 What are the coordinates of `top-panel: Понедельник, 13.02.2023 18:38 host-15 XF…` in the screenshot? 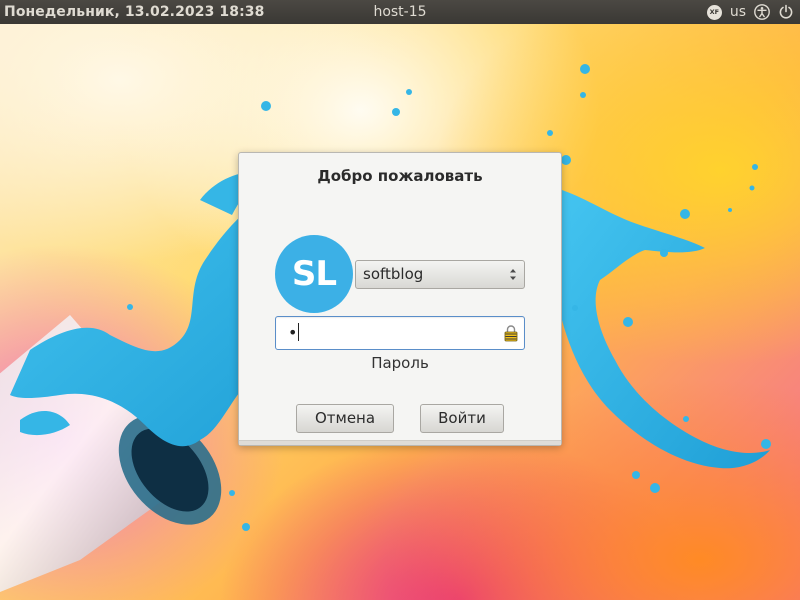 It's located at (400, 12).